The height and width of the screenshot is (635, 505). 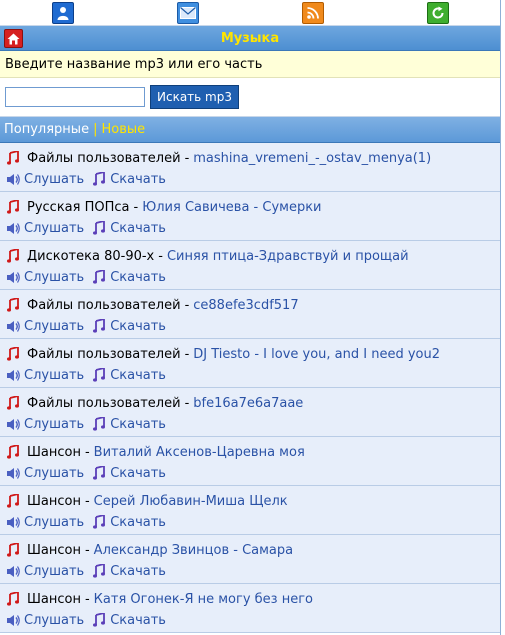 I want to click on track-title-link: Юлия Савичева - Сумерки, so click(x=231, y=207).